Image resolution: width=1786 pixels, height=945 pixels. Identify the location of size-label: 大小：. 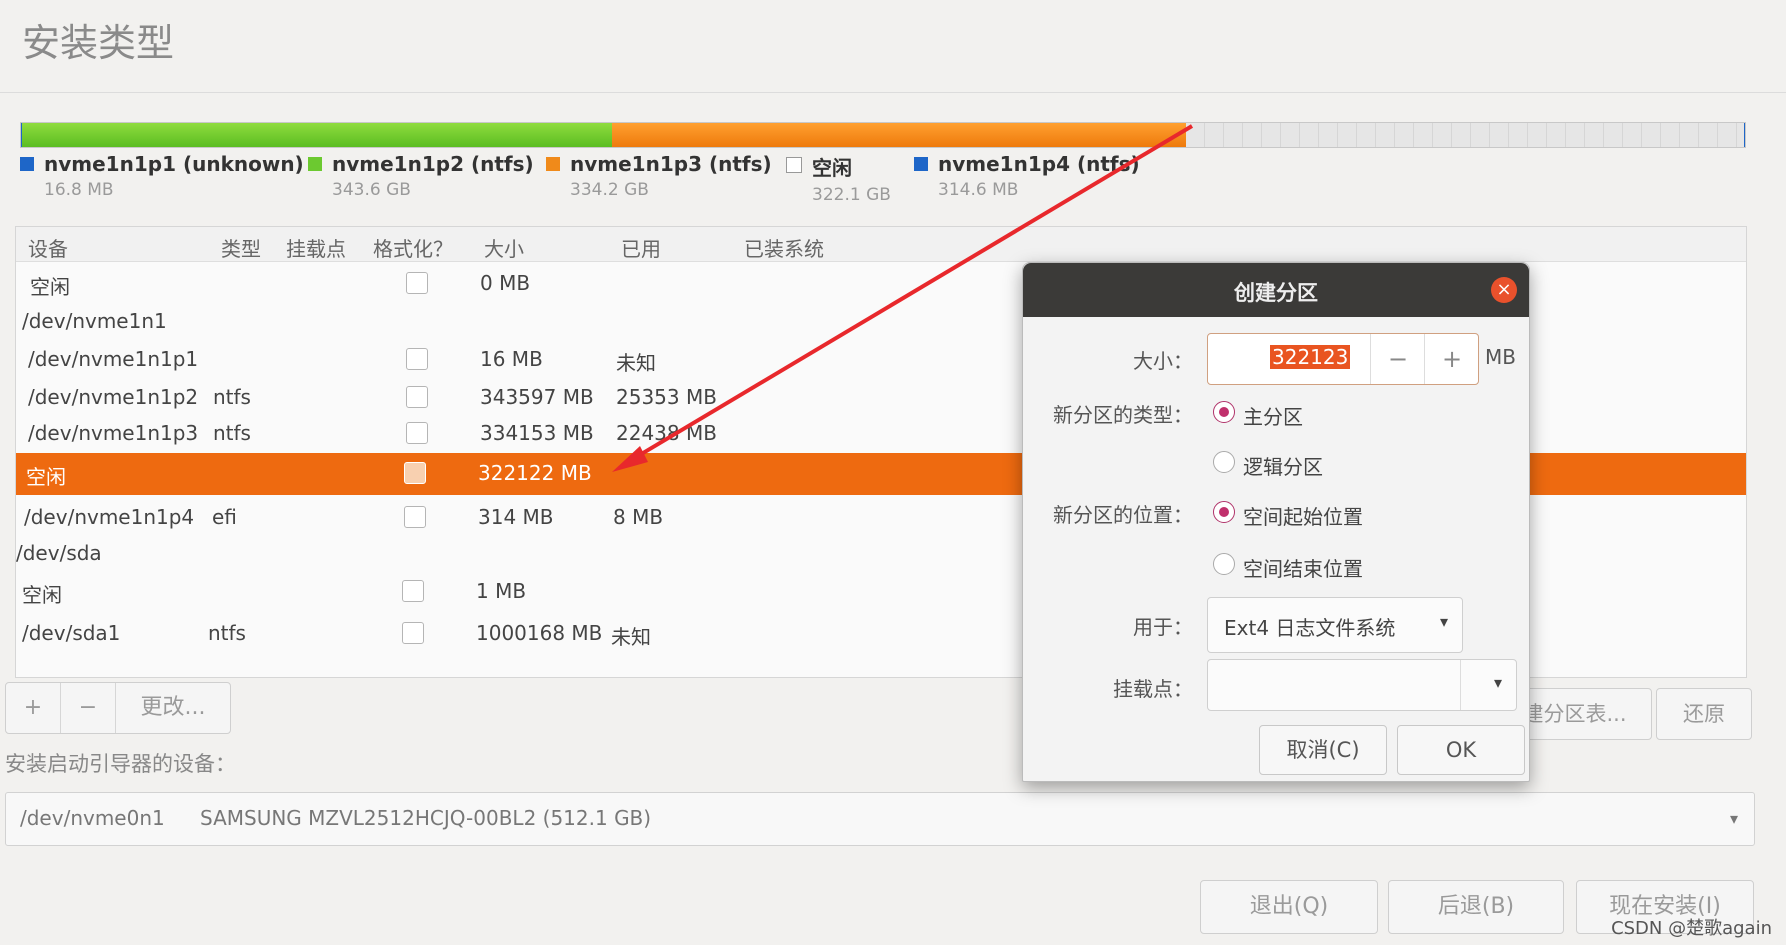
(1163, 361).